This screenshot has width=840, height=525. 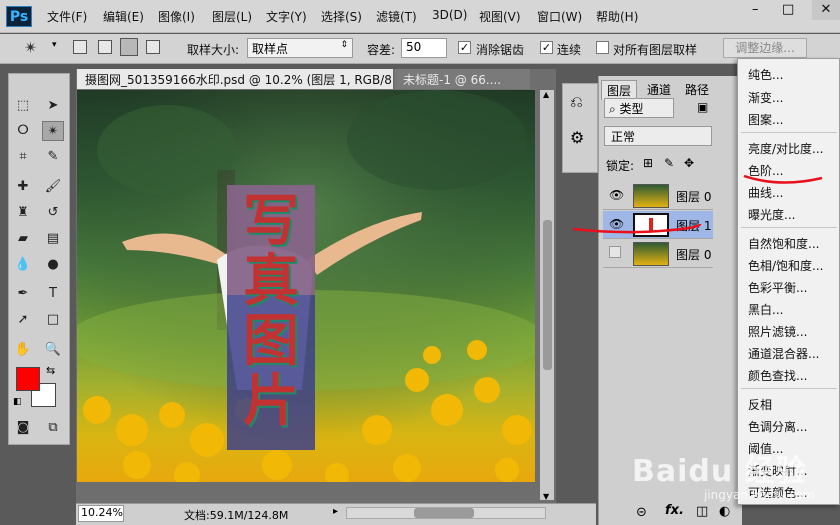 I want to click on baidu-watermark: Baidu 经验, so click(x=719, y=471).